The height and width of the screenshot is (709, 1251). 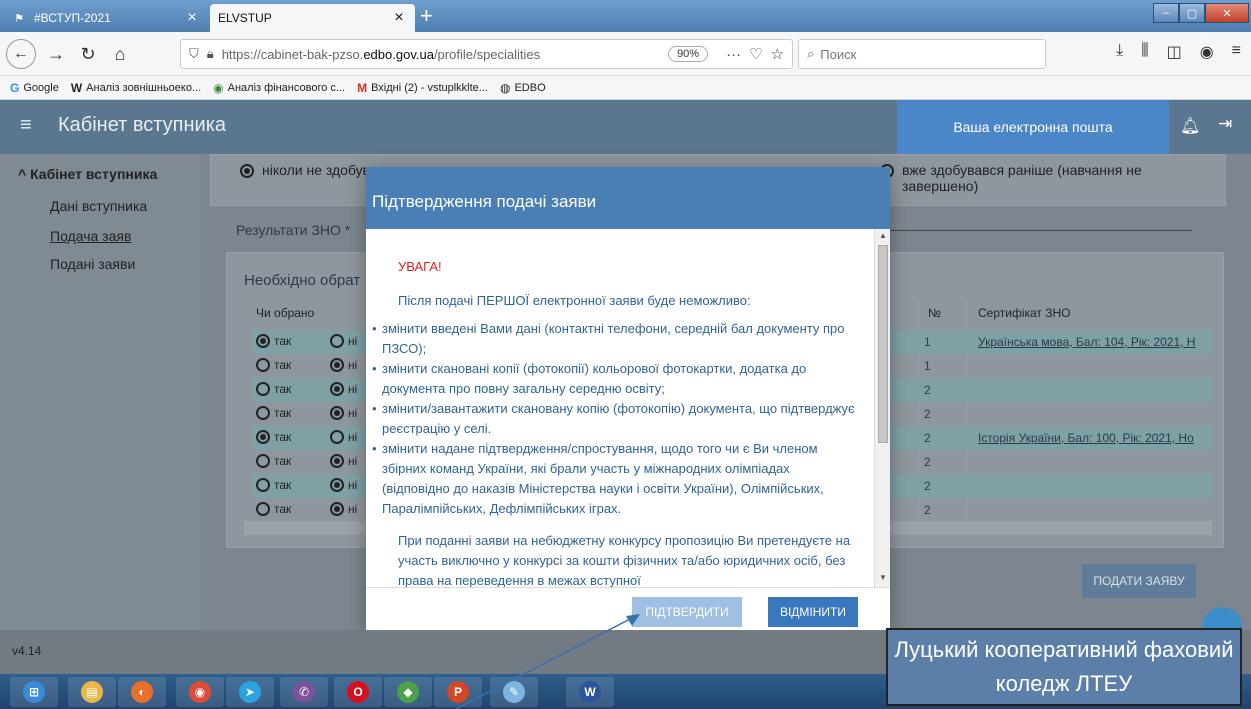 I want to click on taskbar-app: O, so click(x=358, y=692).